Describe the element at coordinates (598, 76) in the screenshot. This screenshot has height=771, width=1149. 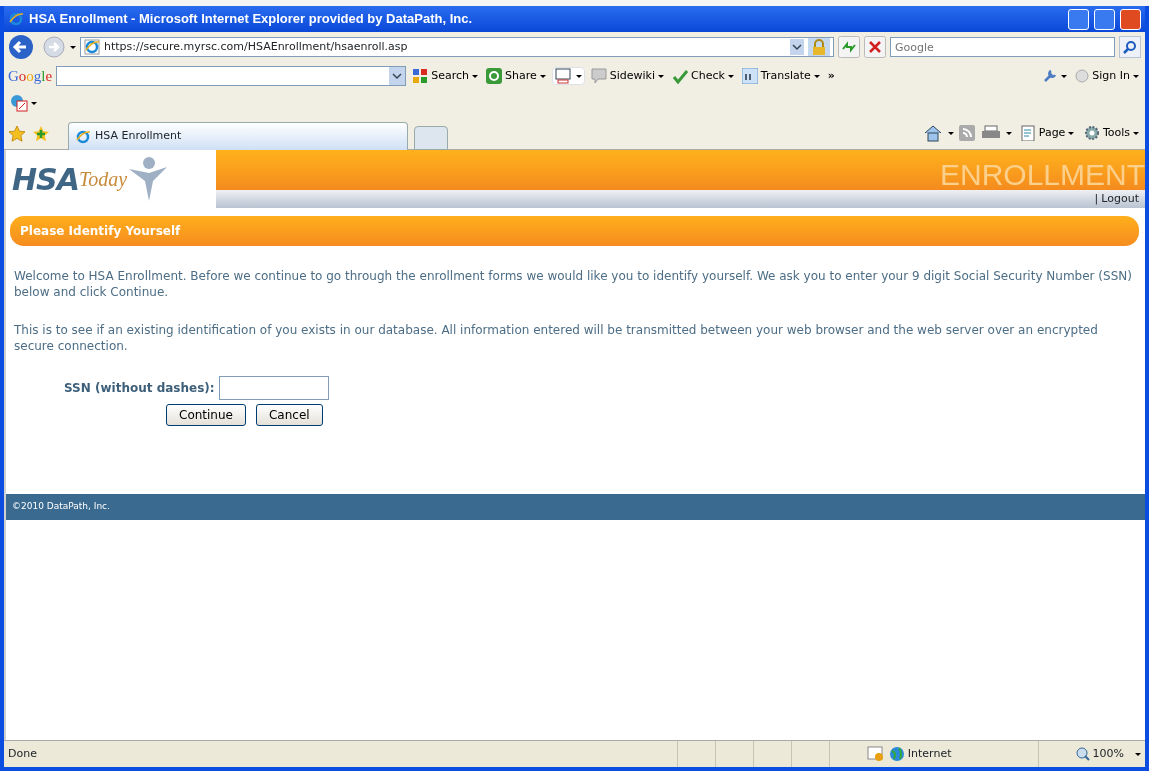
I see `speech-bubble-icon` at that location.